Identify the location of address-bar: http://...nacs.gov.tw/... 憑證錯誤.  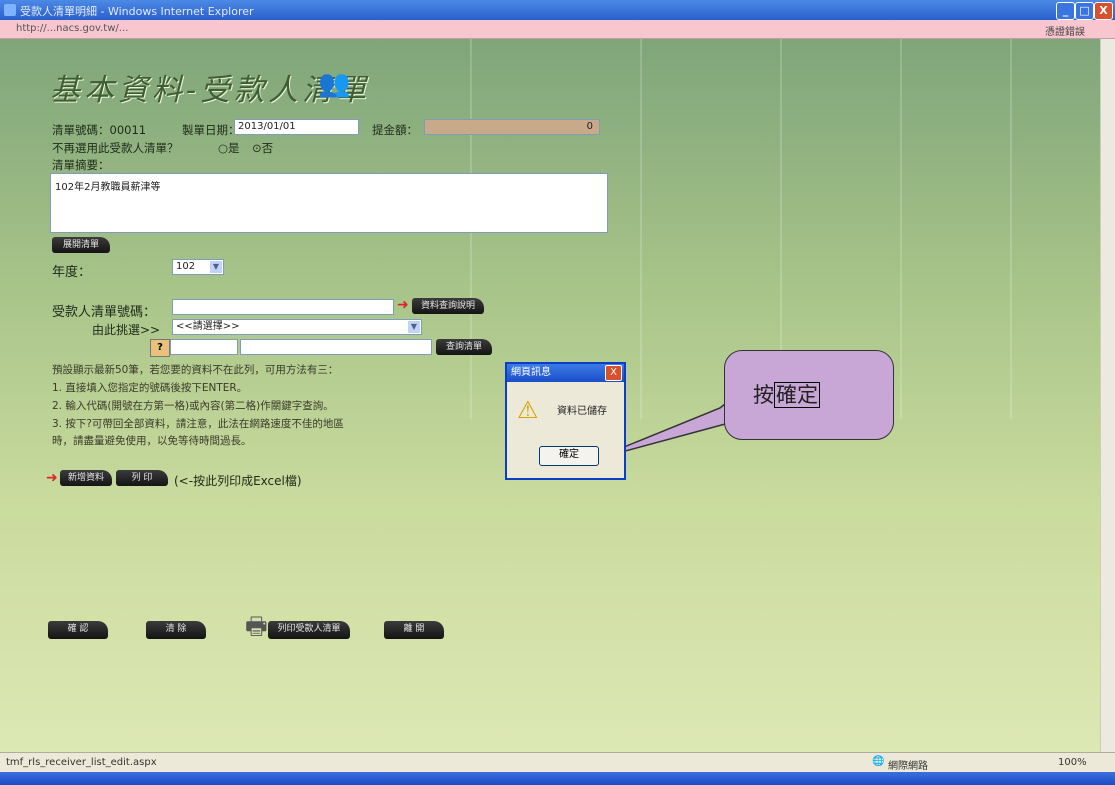
(557, 29).